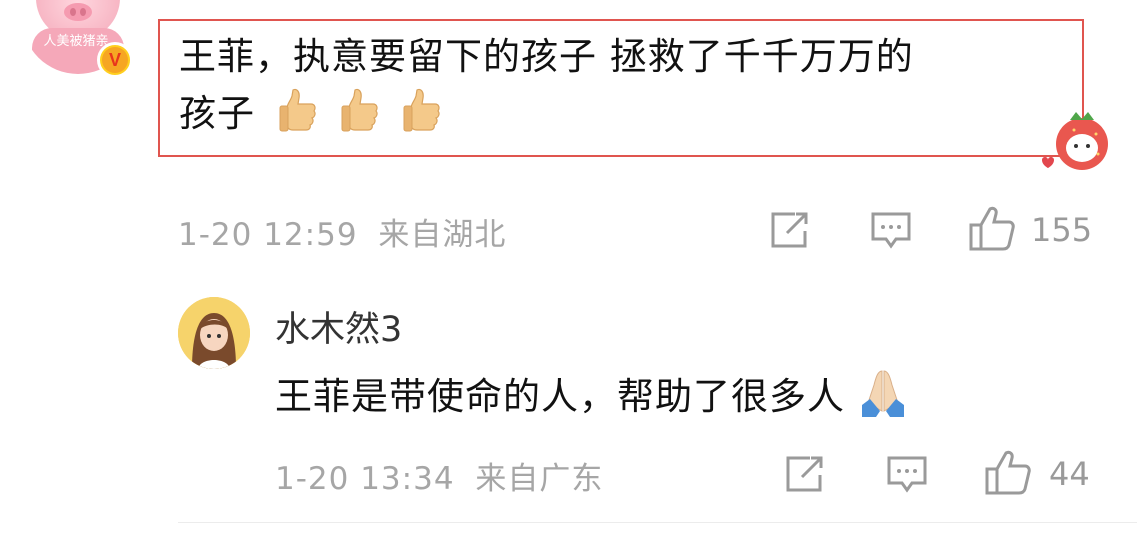 Image resolution: width=1137 pixels, height=539 pixels. I want to click on vip-badge: V, so click(115, 60).